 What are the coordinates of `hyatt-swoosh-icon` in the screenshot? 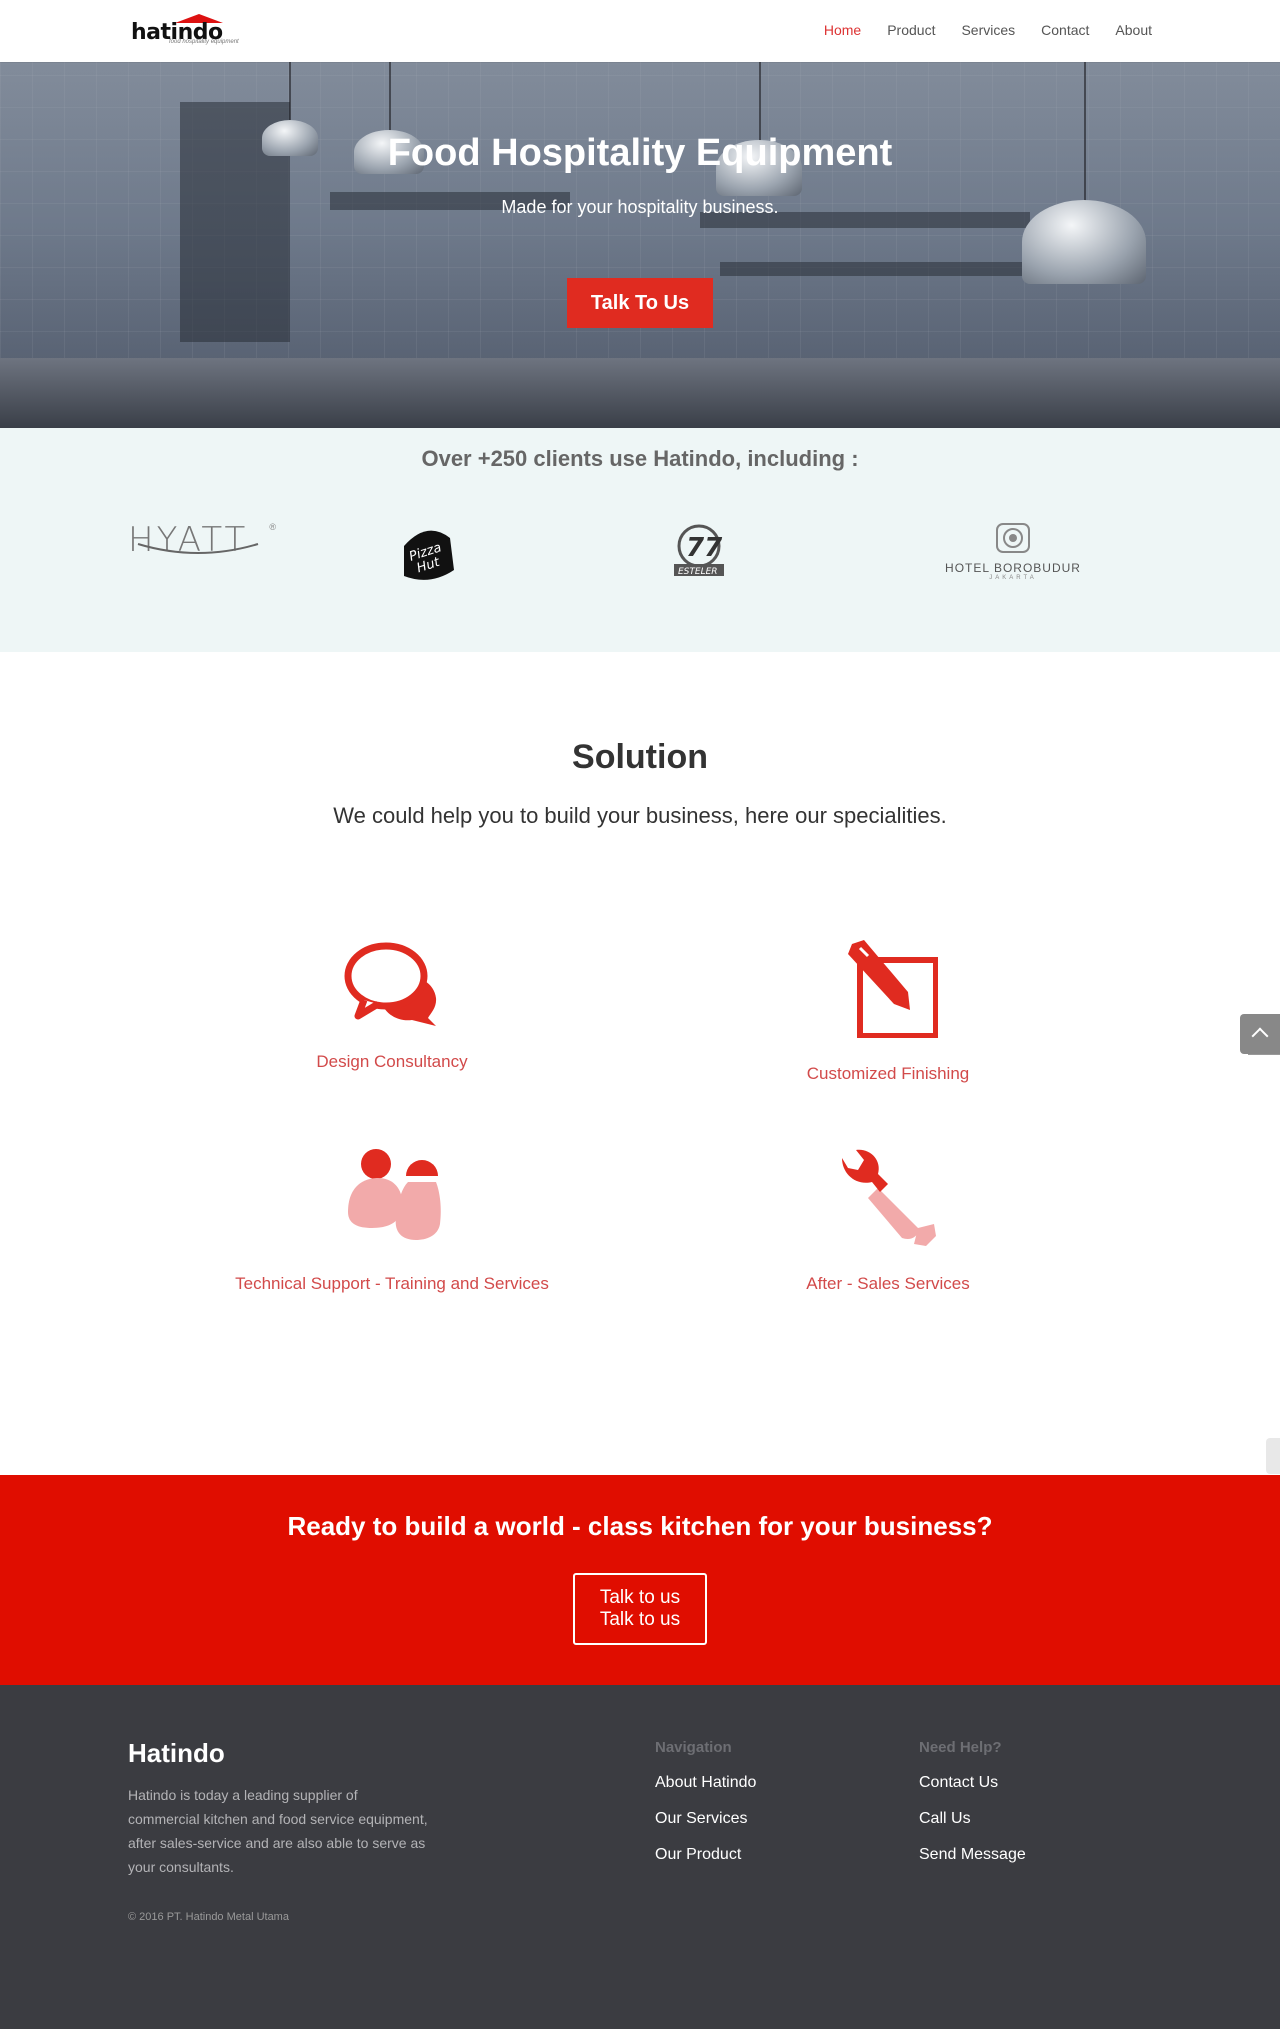 It's located at (198, 548).